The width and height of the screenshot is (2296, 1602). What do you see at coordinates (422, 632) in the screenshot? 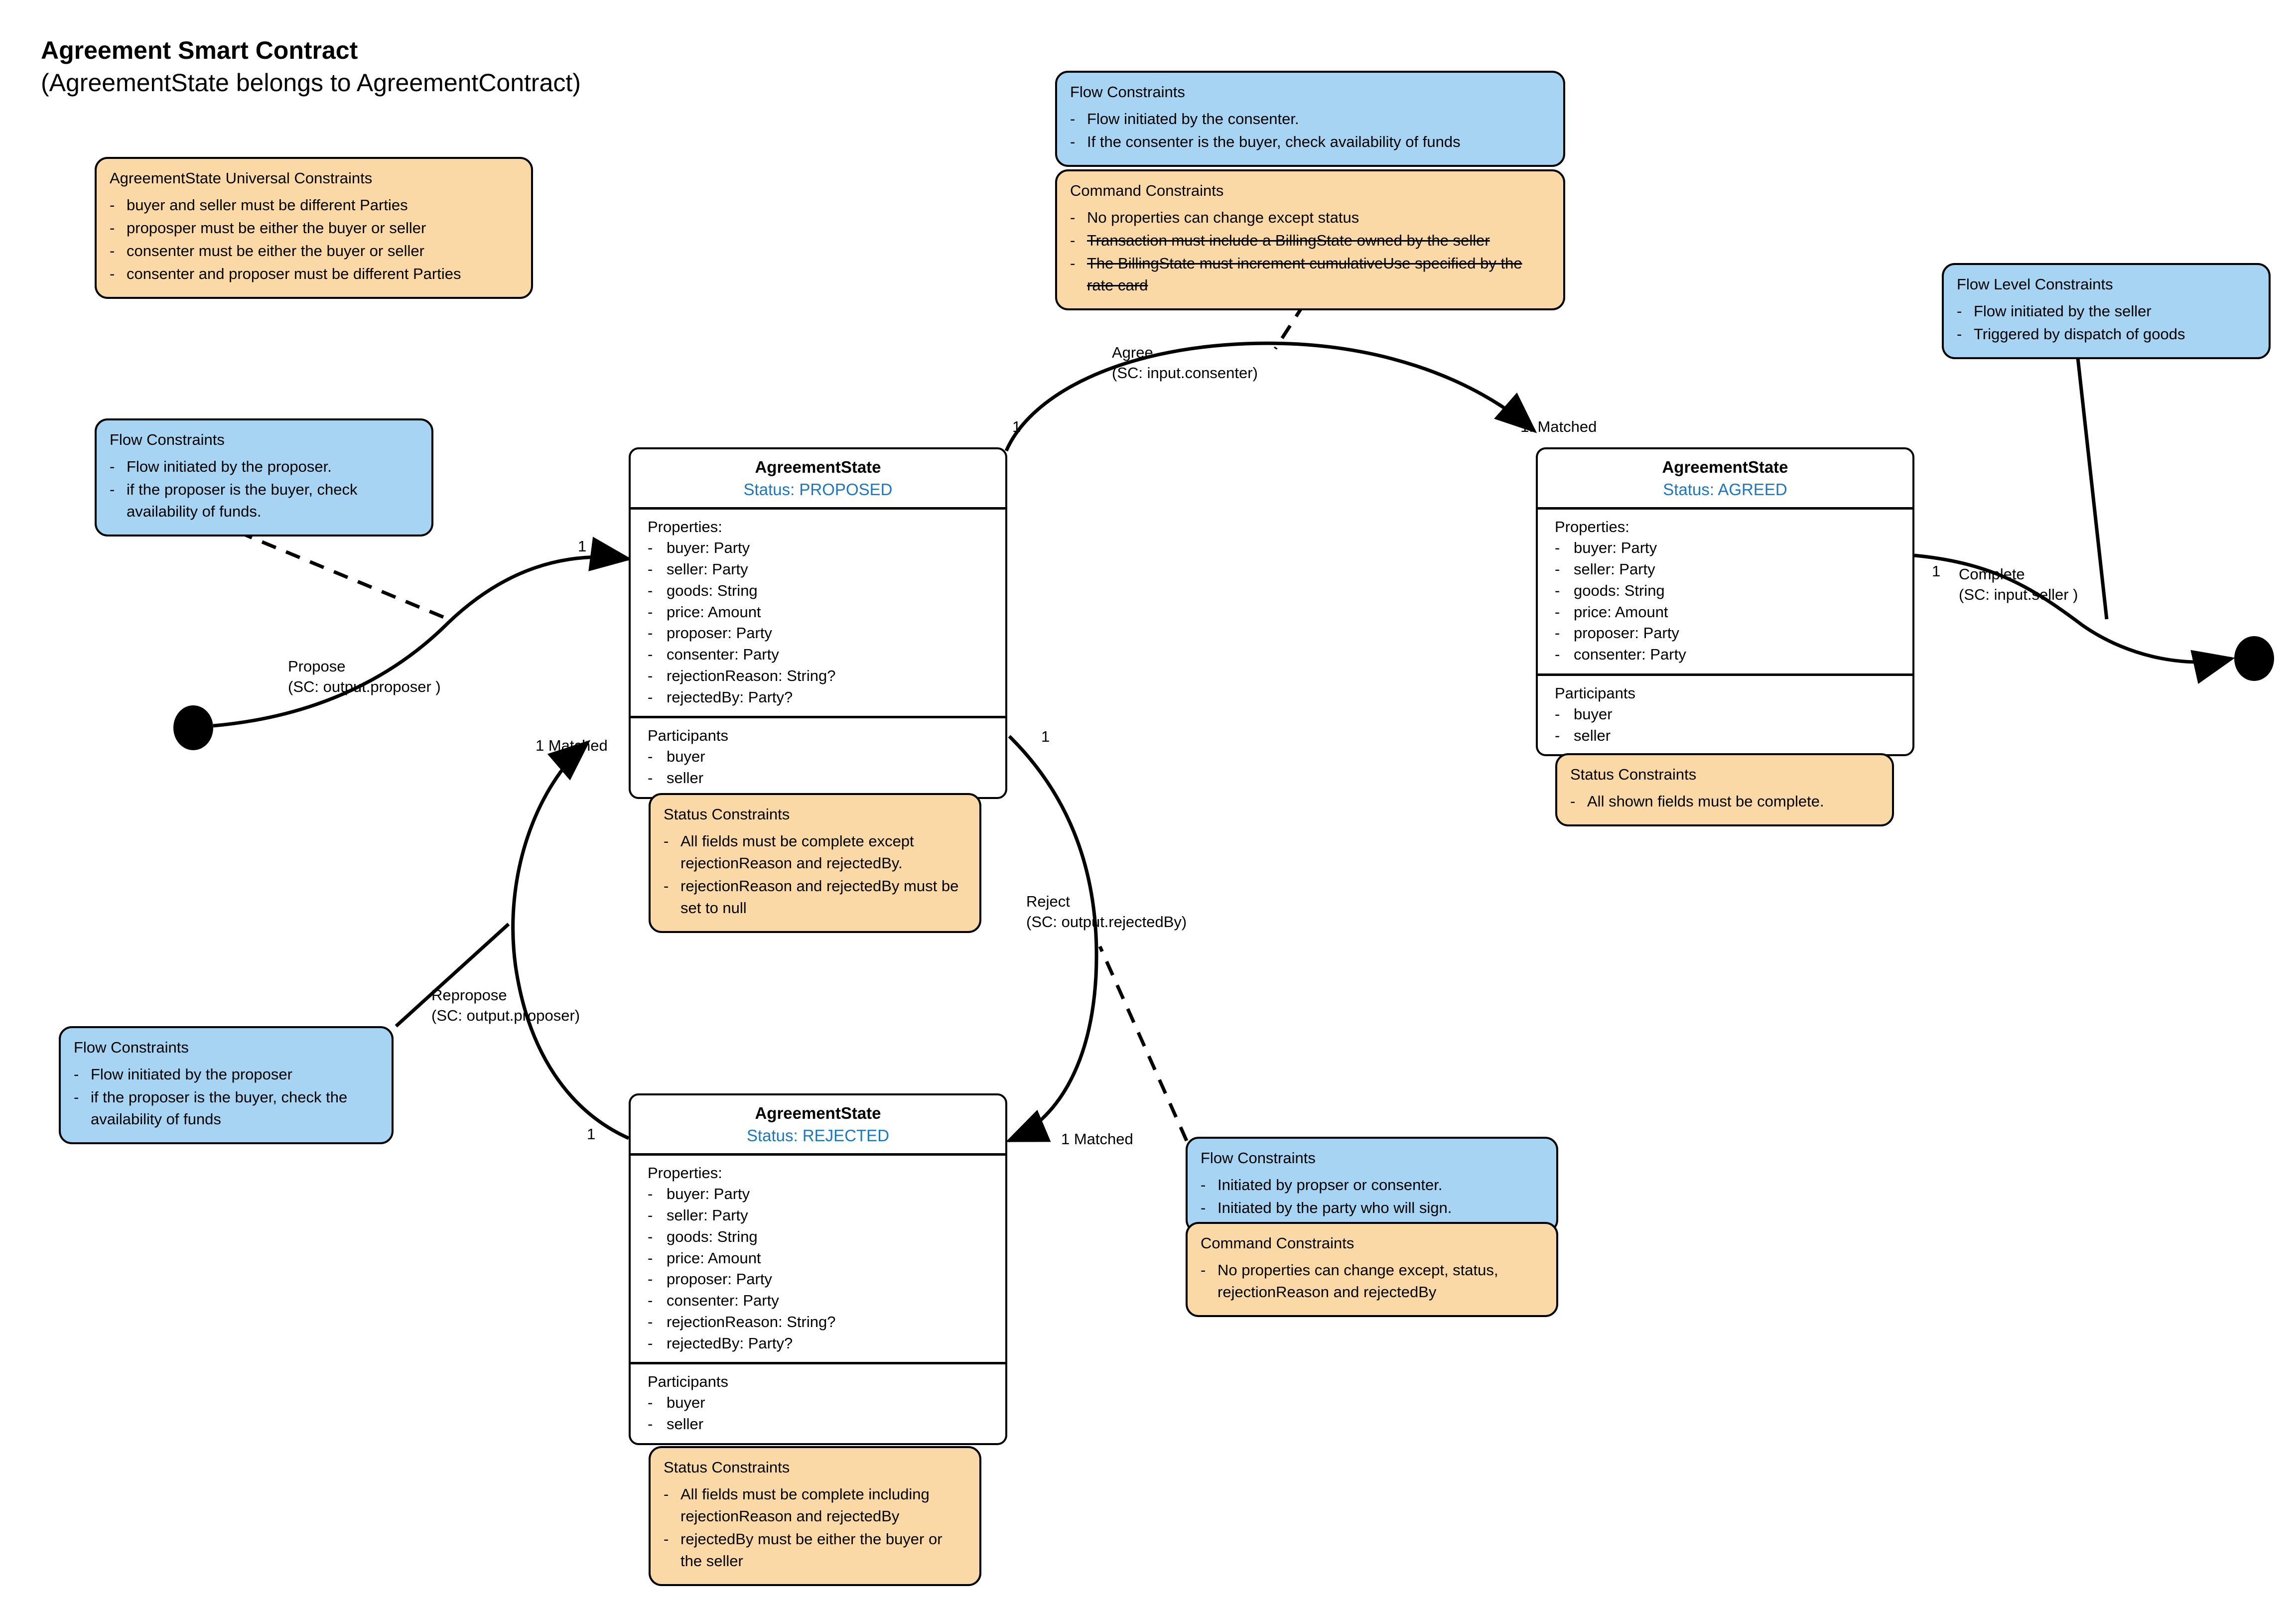
I see `edge-propose` at bounding box center [422, 632].